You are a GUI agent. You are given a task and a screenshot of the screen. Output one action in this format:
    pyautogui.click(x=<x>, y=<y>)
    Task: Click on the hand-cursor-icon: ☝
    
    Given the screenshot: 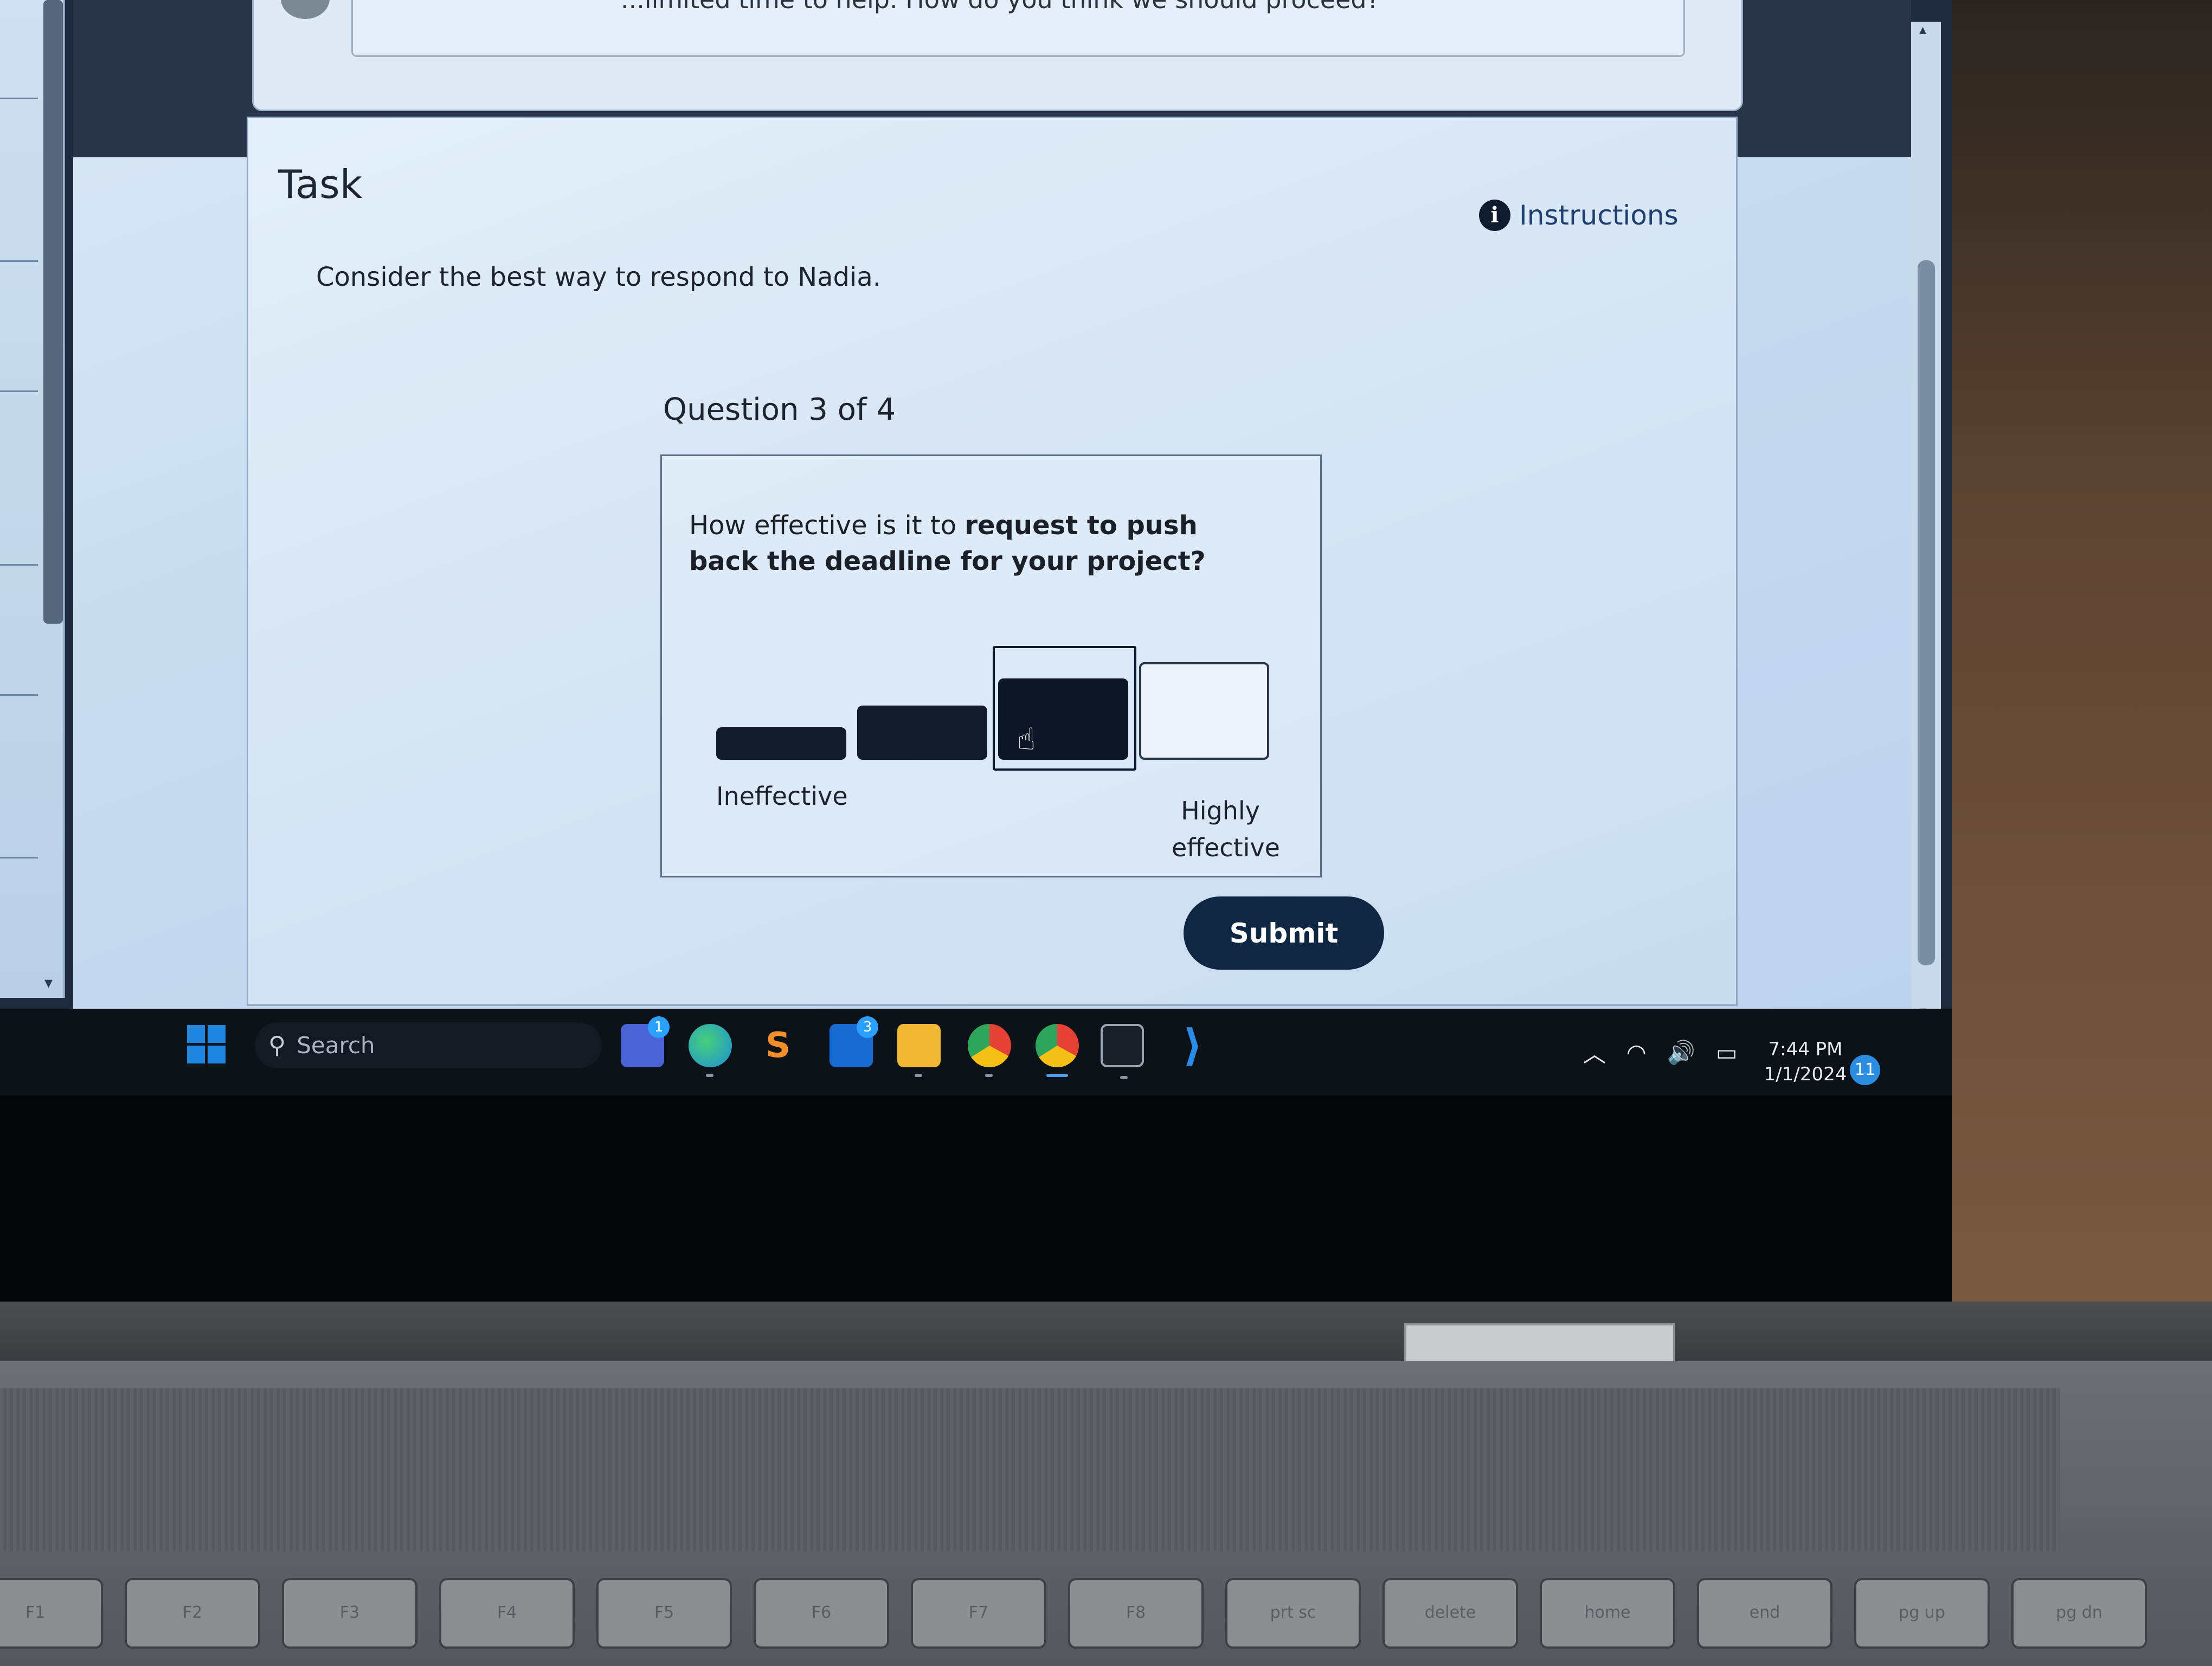 What is the action you would take?
    pyautogui.click(x=1026, y=740)
    